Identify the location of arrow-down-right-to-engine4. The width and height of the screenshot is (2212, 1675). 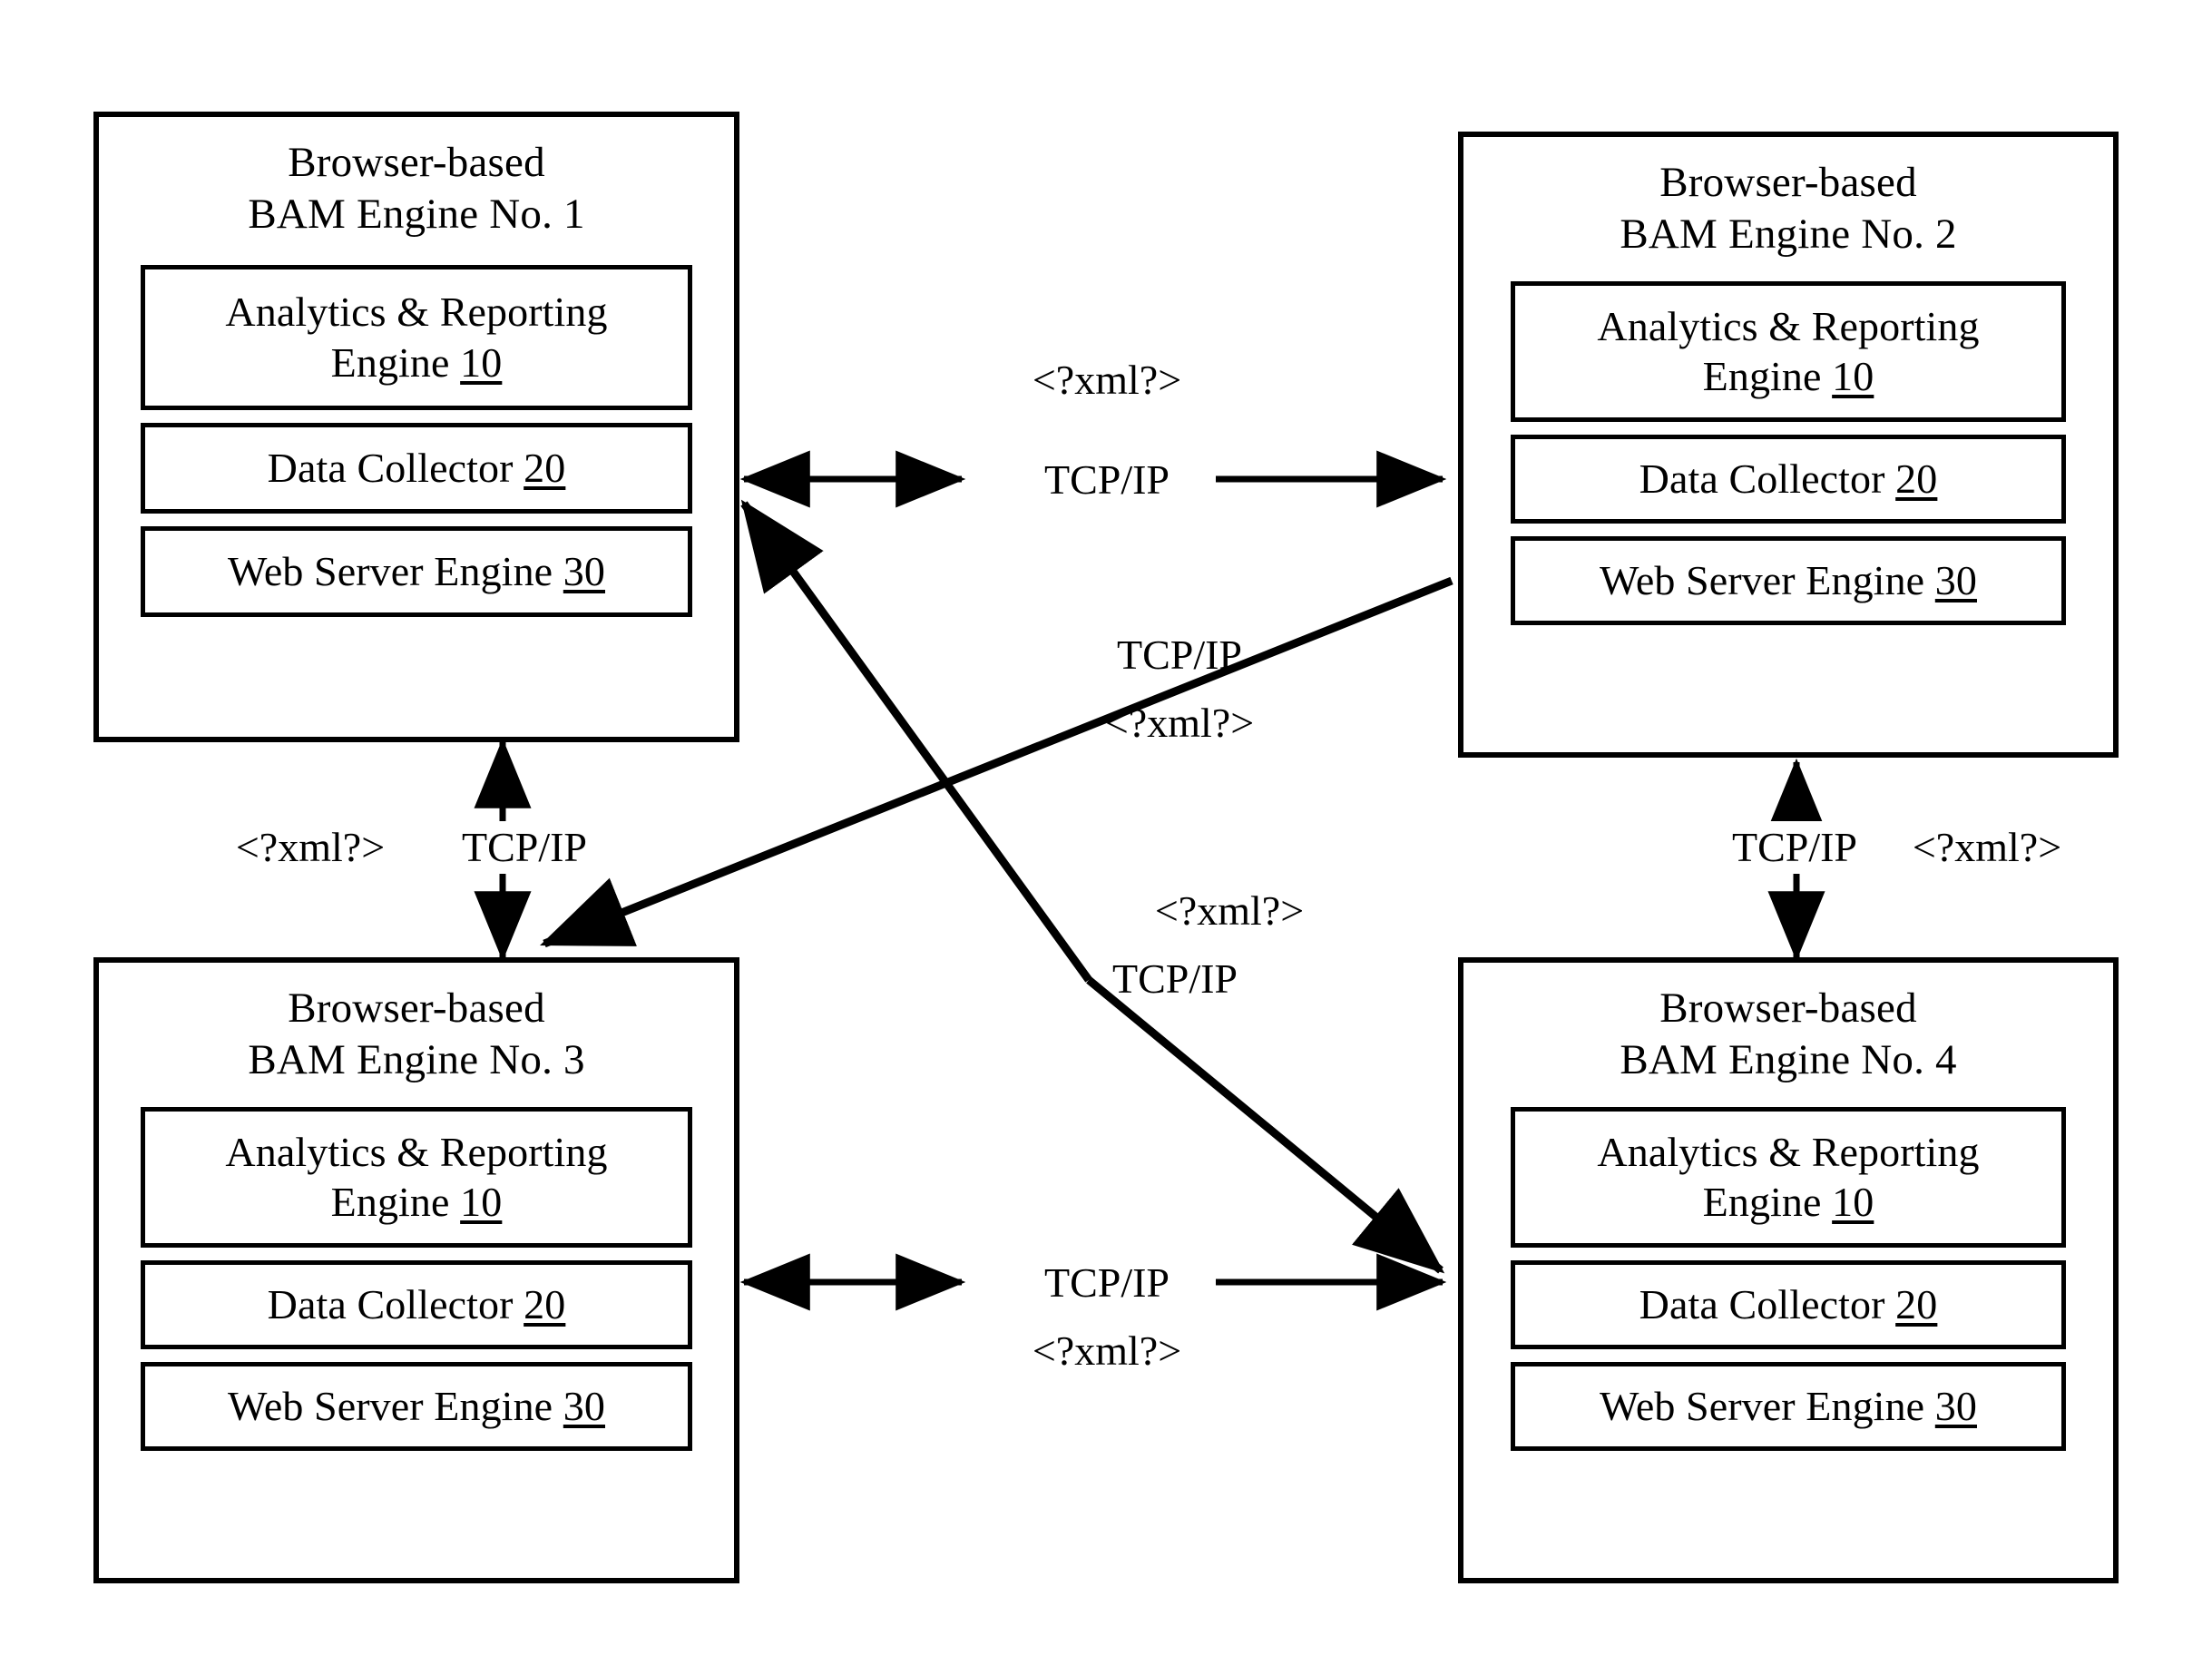
(1265, 1125).